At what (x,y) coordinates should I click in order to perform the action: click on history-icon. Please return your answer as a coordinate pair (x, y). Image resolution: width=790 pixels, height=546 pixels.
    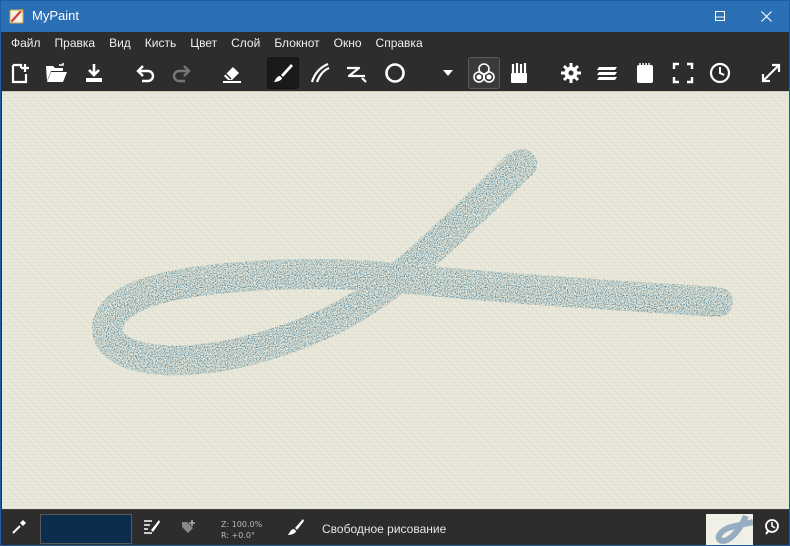
    Looking at the image, I should click on (772, 529).